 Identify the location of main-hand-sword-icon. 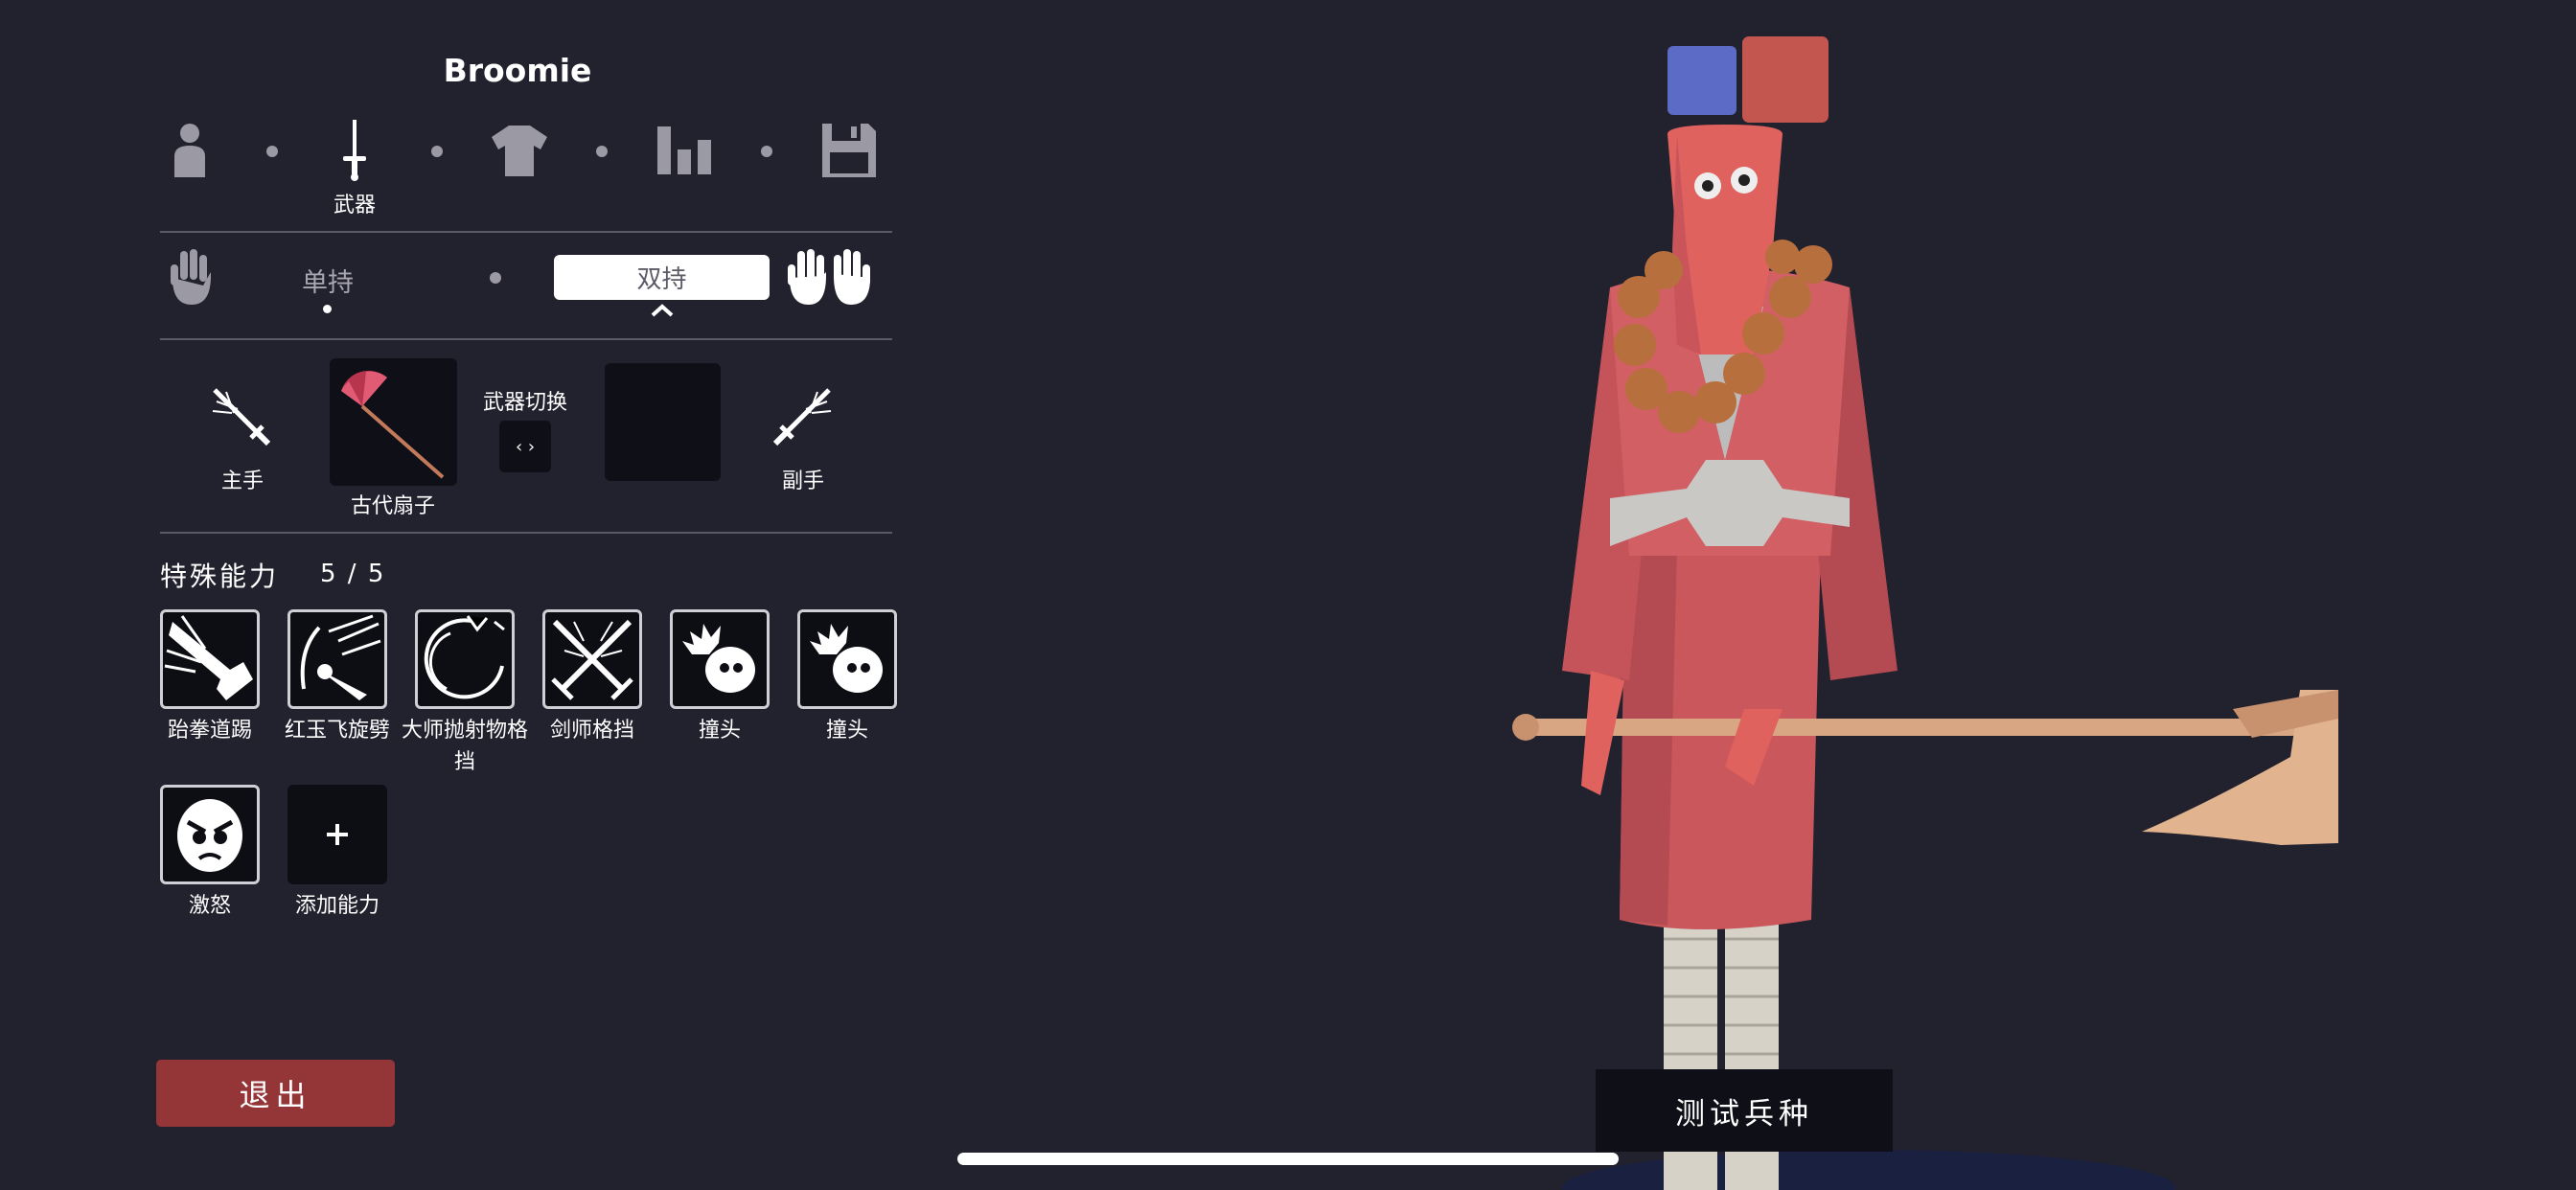
(240, 416).